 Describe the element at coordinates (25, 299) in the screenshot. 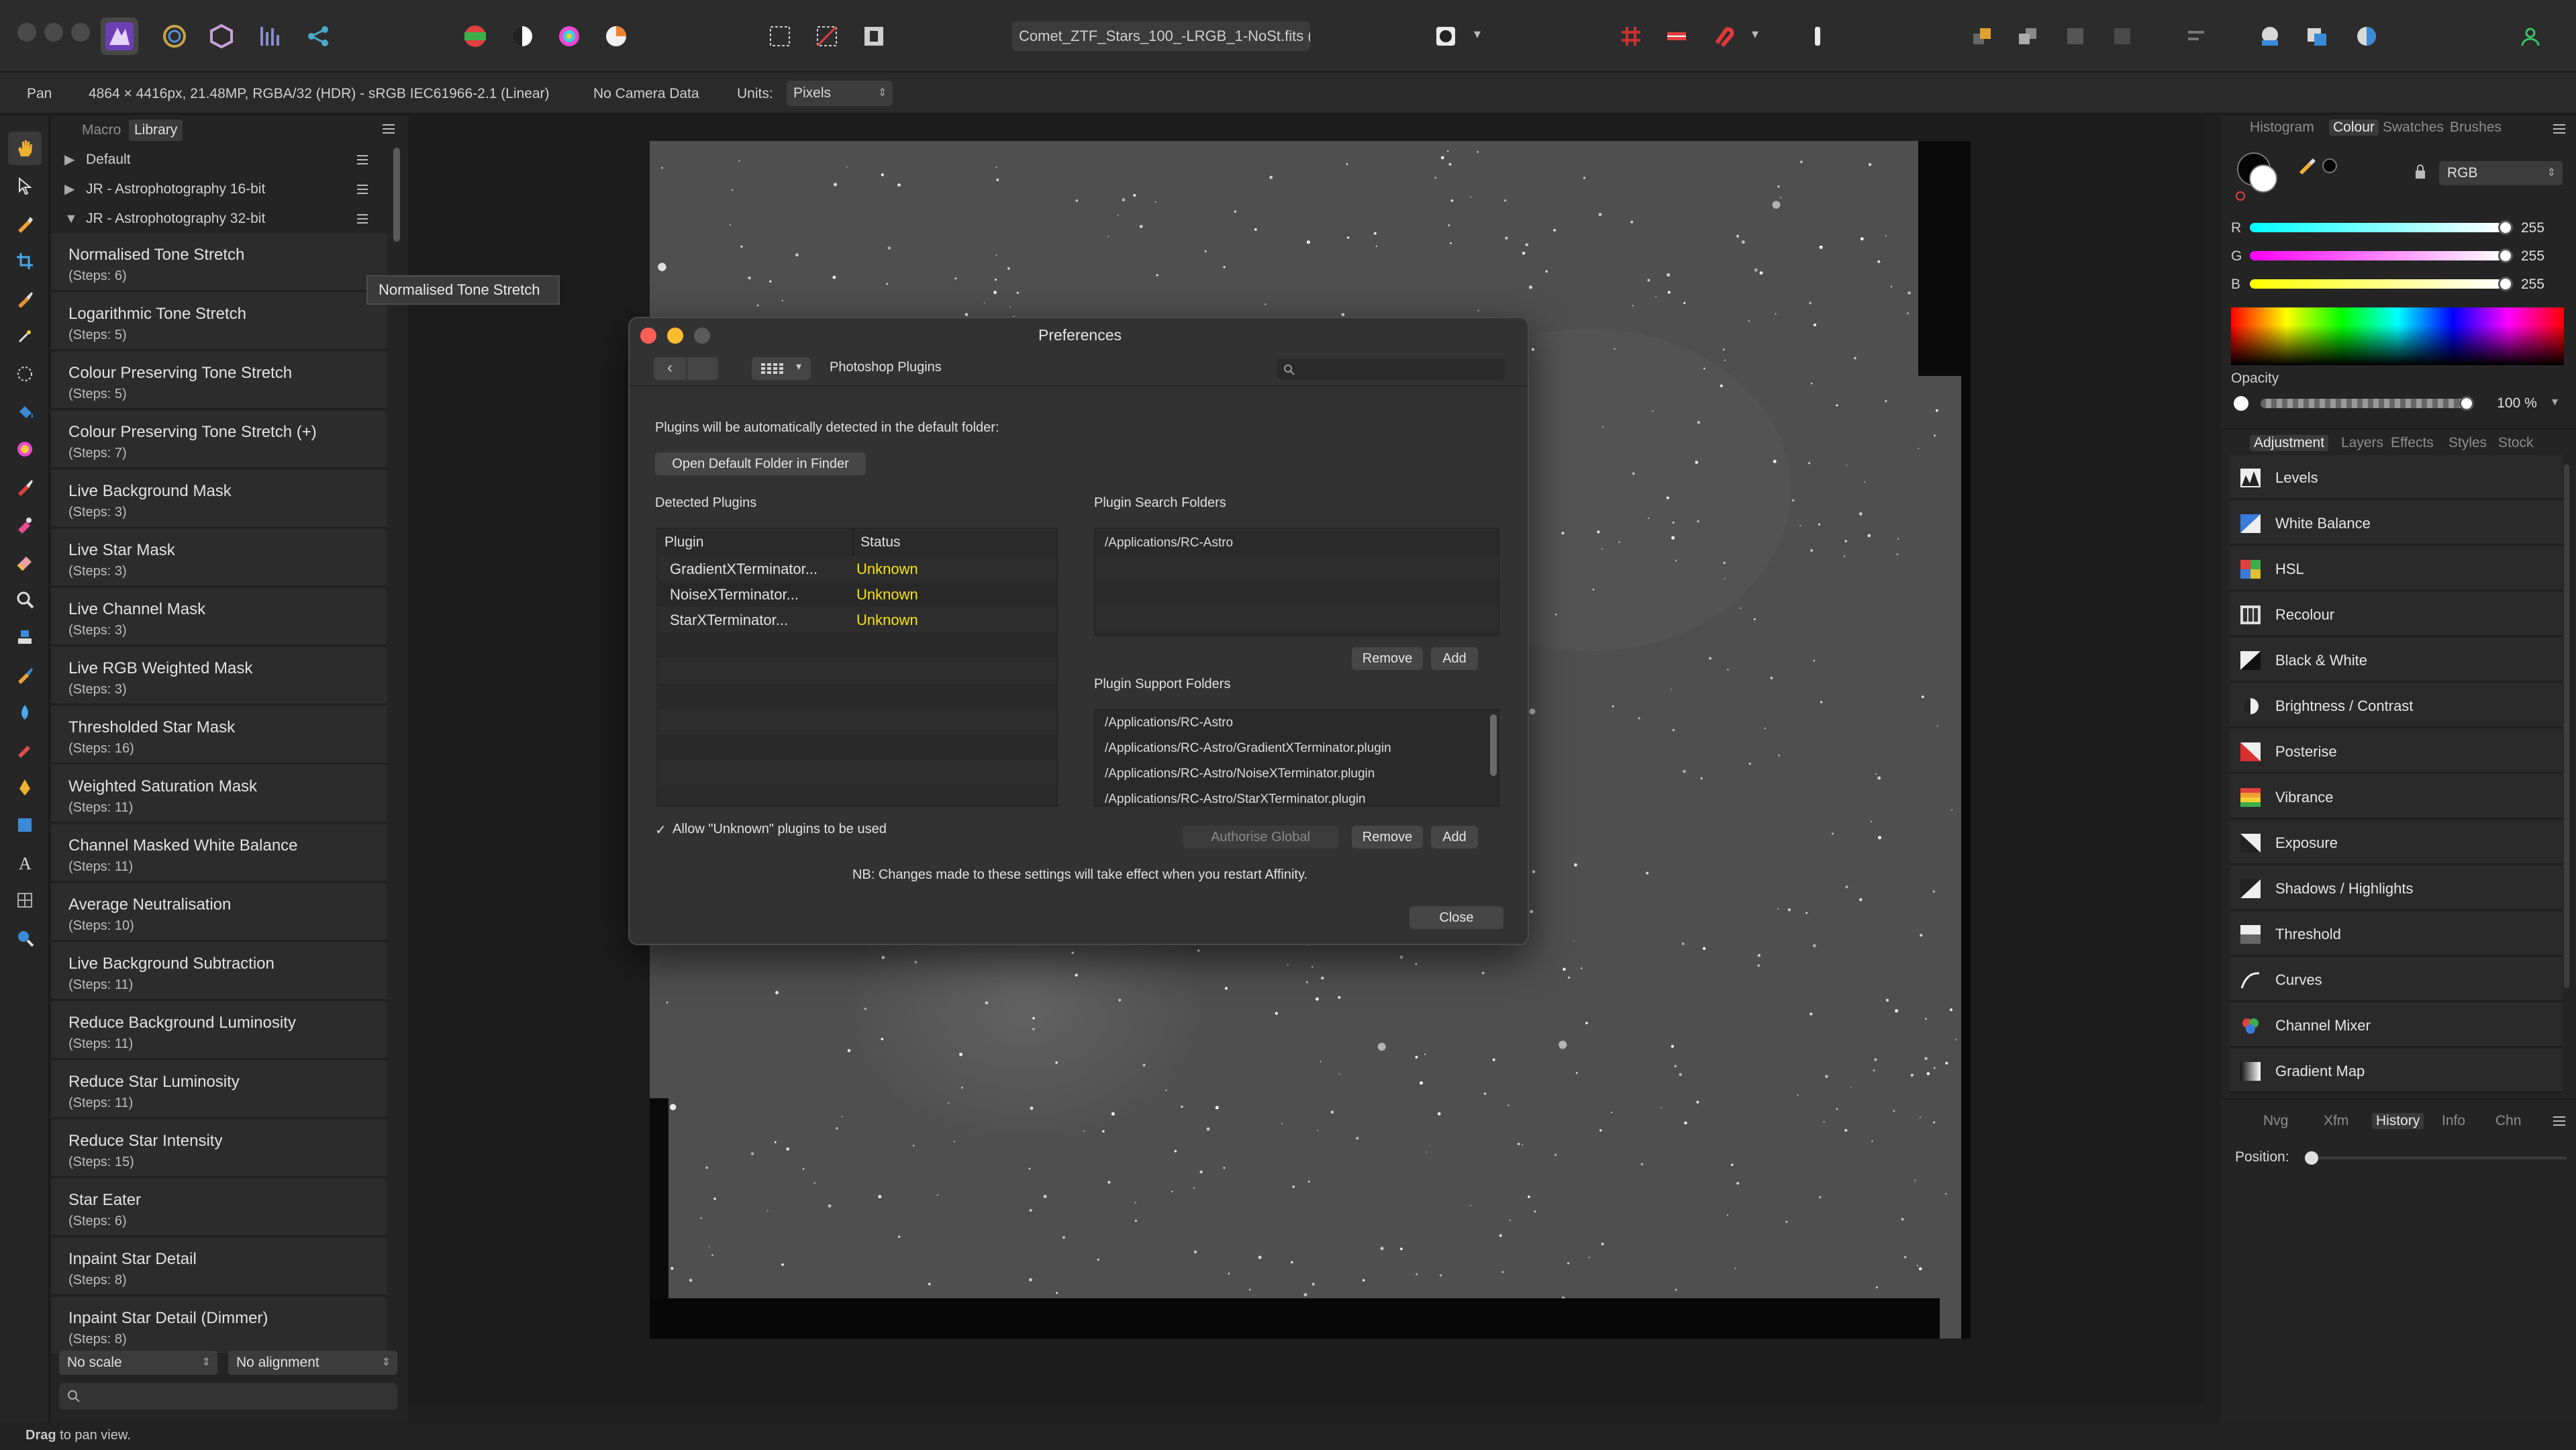

I see `selection-brush-tool-icon` at that location.